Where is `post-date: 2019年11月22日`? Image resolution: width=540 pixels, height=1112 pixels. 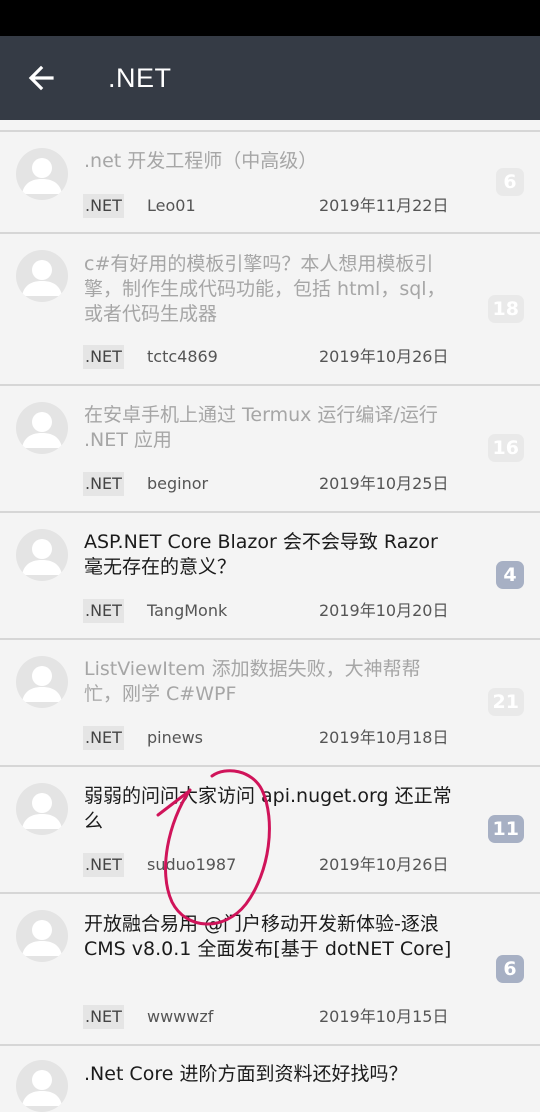 post-date: 2019年11月22日 is located at coordinates (384, 205).